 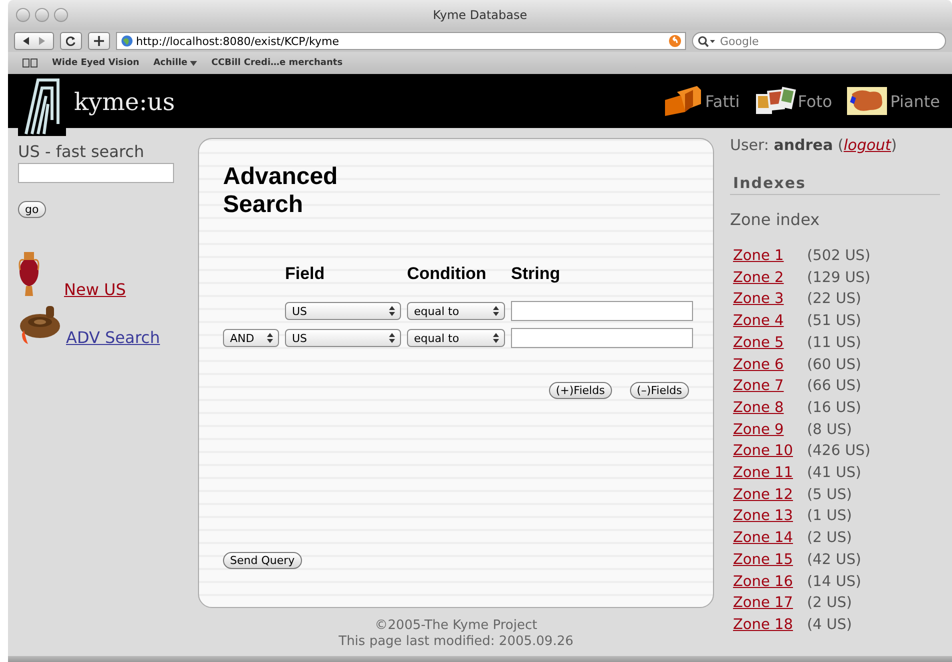 I want to click on zone-link: Zone 8, so click(x=770, y=409).